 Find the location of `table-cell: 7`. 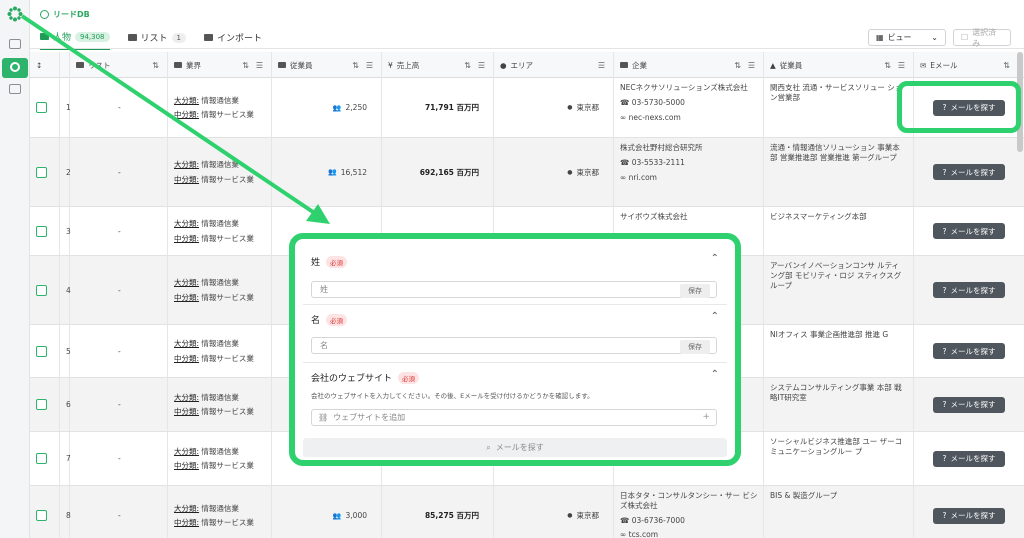

table-cell: 7 is located at coordinates (65, 458).